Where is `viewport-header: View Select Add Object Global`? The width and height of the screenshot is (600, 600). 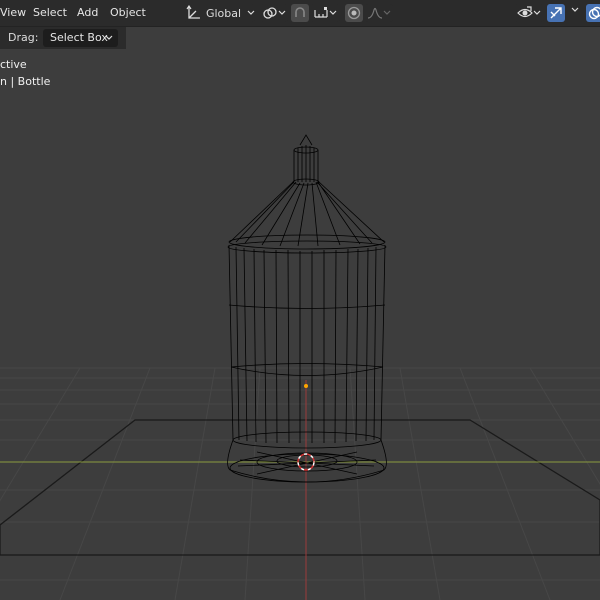 viewport-header: View Select Add Object Global is located at coordinates (300, 13).